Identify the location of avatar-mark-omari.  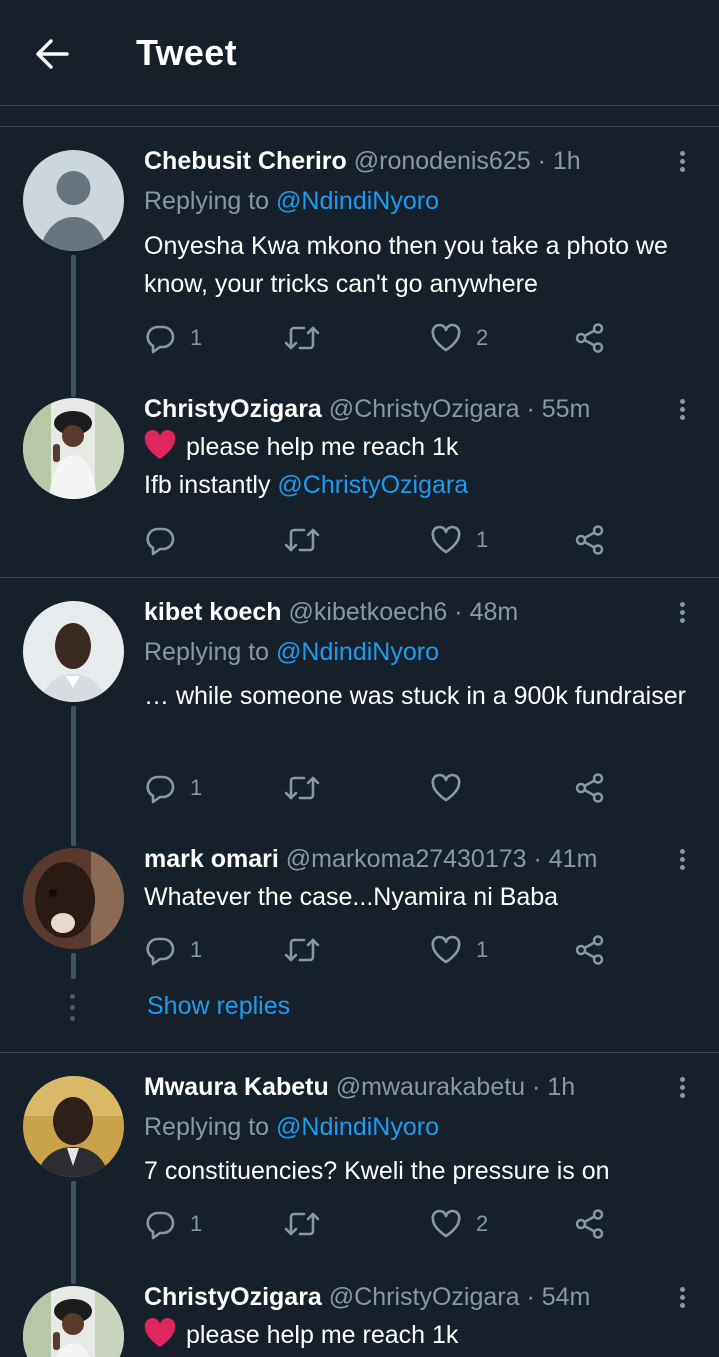
(73, 898).